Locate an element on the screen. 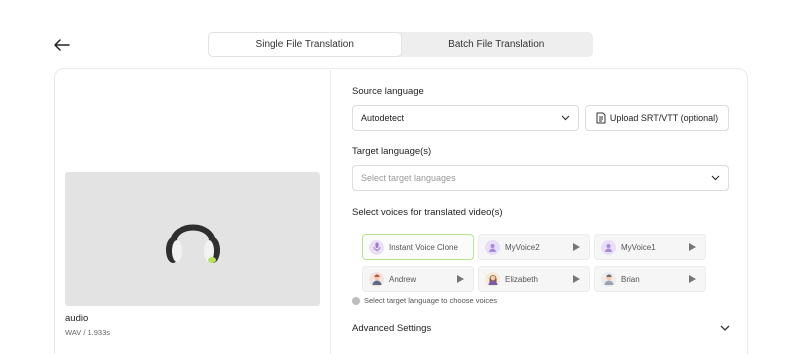 The height and width of the screenshot is (354, 800). media-preview is located at coordinates (192, 239).